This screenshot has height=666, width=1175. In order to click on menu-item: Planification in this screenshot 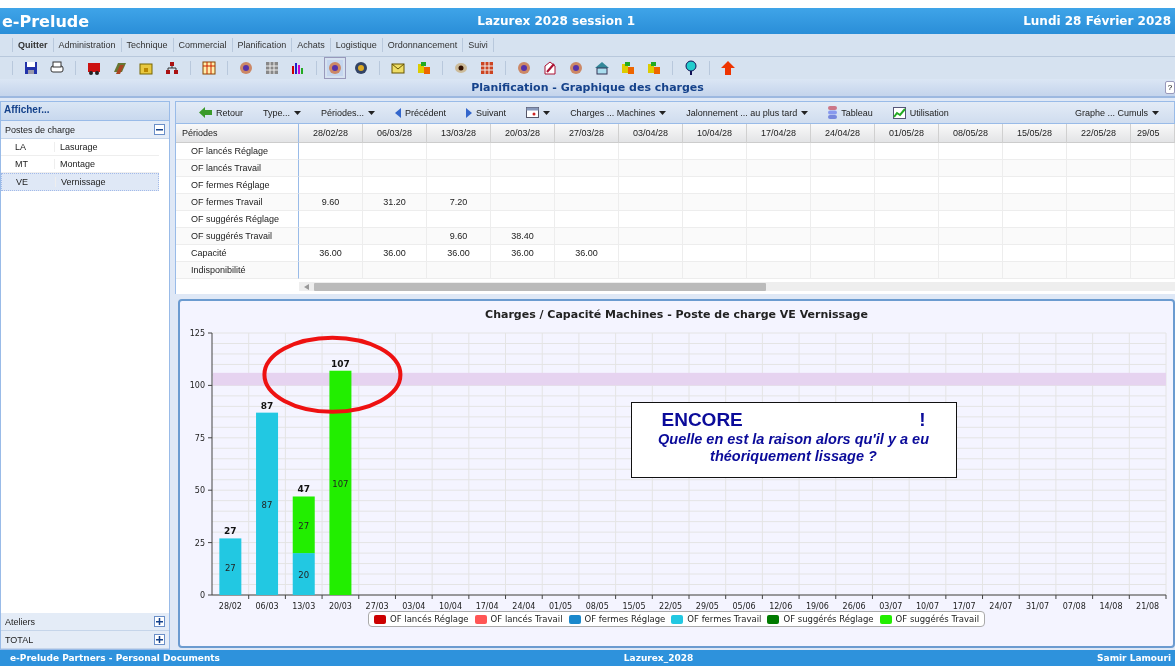, I will do `click(262, 45)`.